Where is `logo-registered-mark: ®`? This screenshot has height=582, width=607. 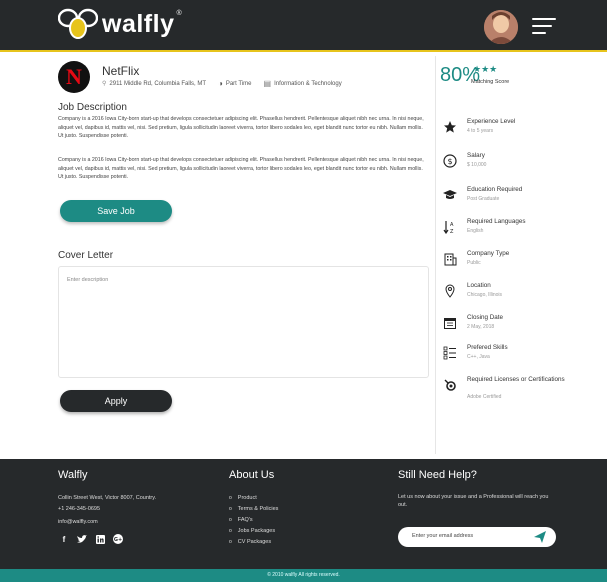 logo-registered-mark: ® is located at coordinates (179, 13).